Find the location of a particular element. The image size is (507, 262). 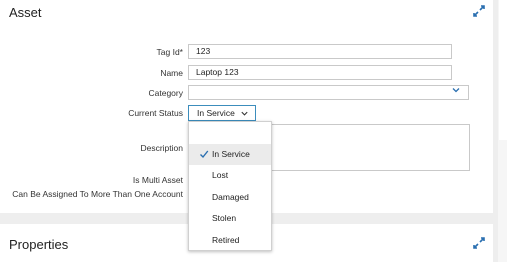

is-multi-asset-label: Is Multi Asset is located at coordinates (157, 180).